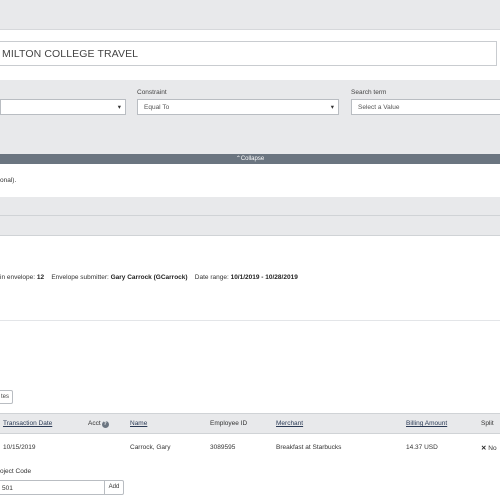 Image resolution: width=500 pixels, height=500 pixels. Describe the element at coordinates (250, 15) in the screenshot. I see `top-bar` at that location.